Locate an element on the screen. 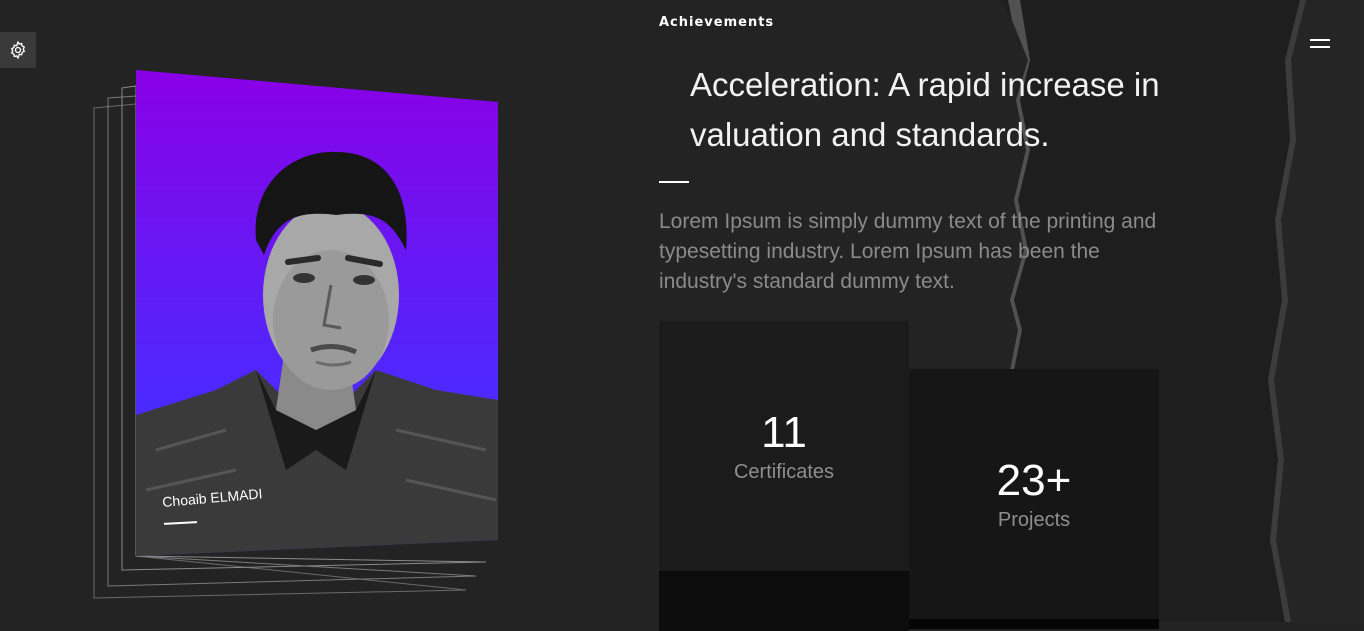 The image size is (1364, 631). stat-value: 11 is located at coordinates (784, 432).